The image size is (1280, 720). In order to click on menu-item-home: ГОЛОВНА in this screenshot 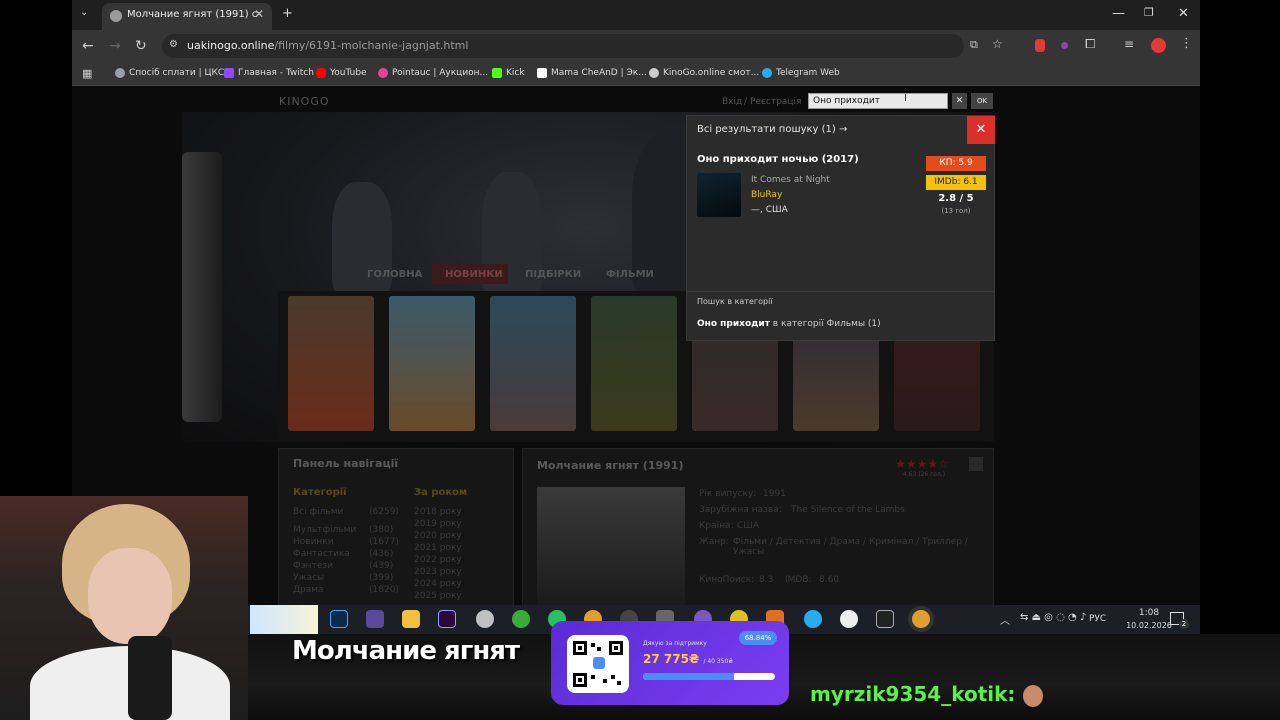, I will do `click(394, 274)`.